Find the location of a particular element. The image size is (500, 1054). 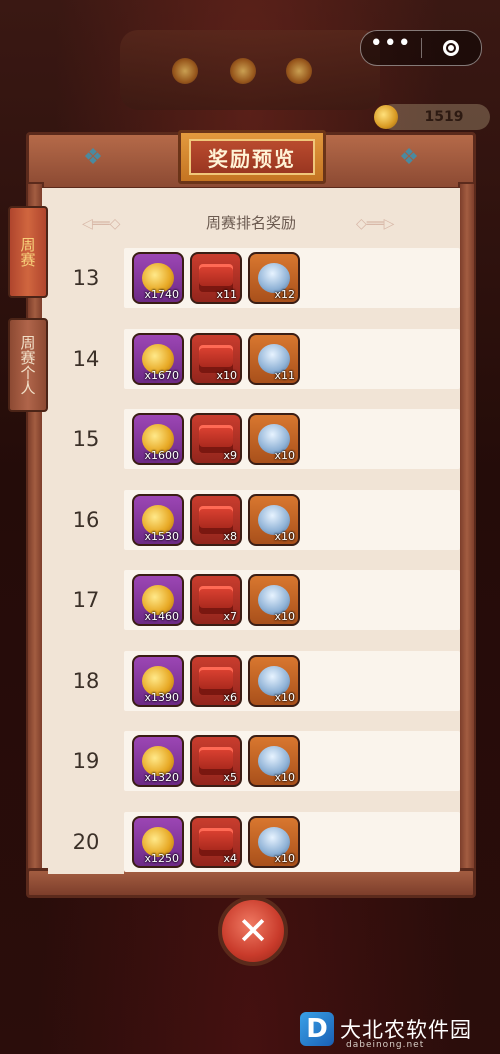

chest-reward-item: x9 is located at coordinates (216, 439).